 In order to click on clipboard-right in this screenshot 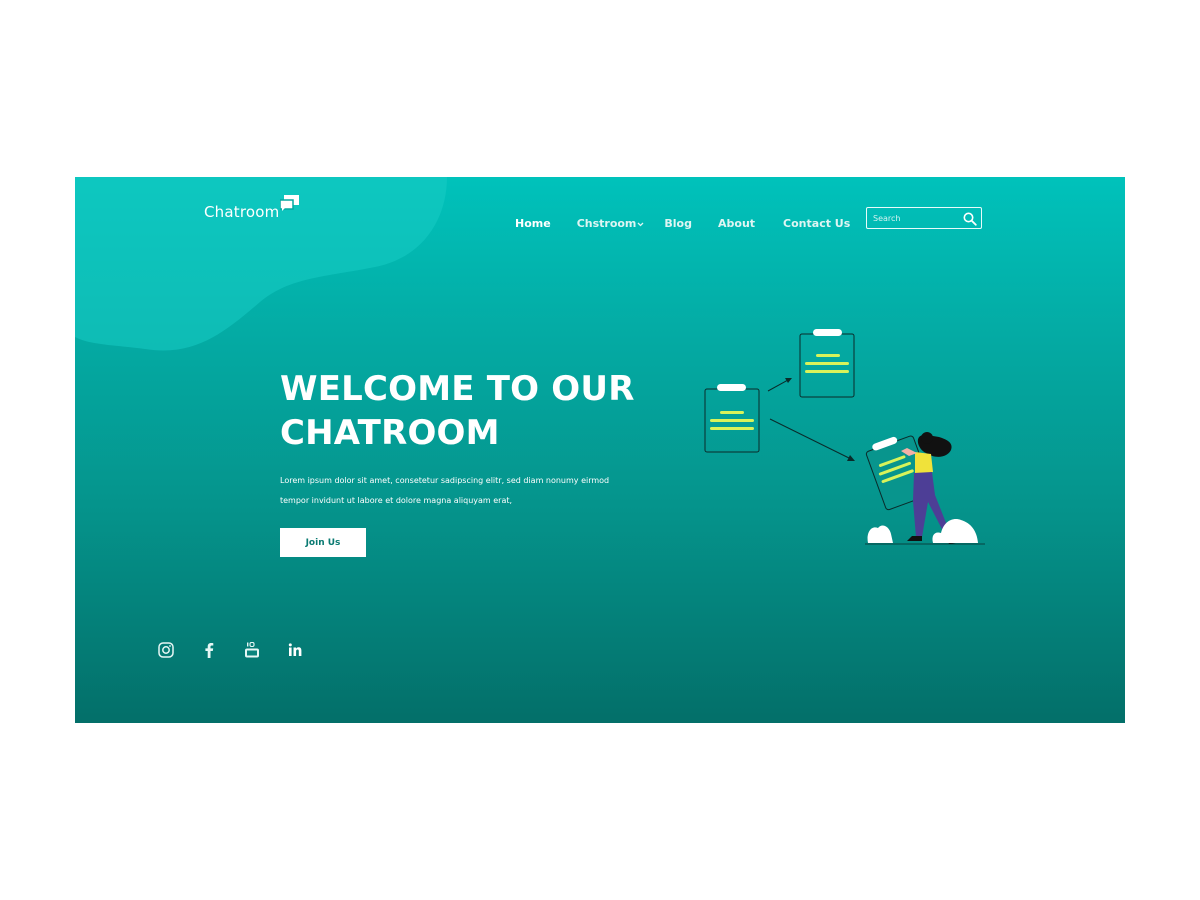, I will do `click(827, 363)`.